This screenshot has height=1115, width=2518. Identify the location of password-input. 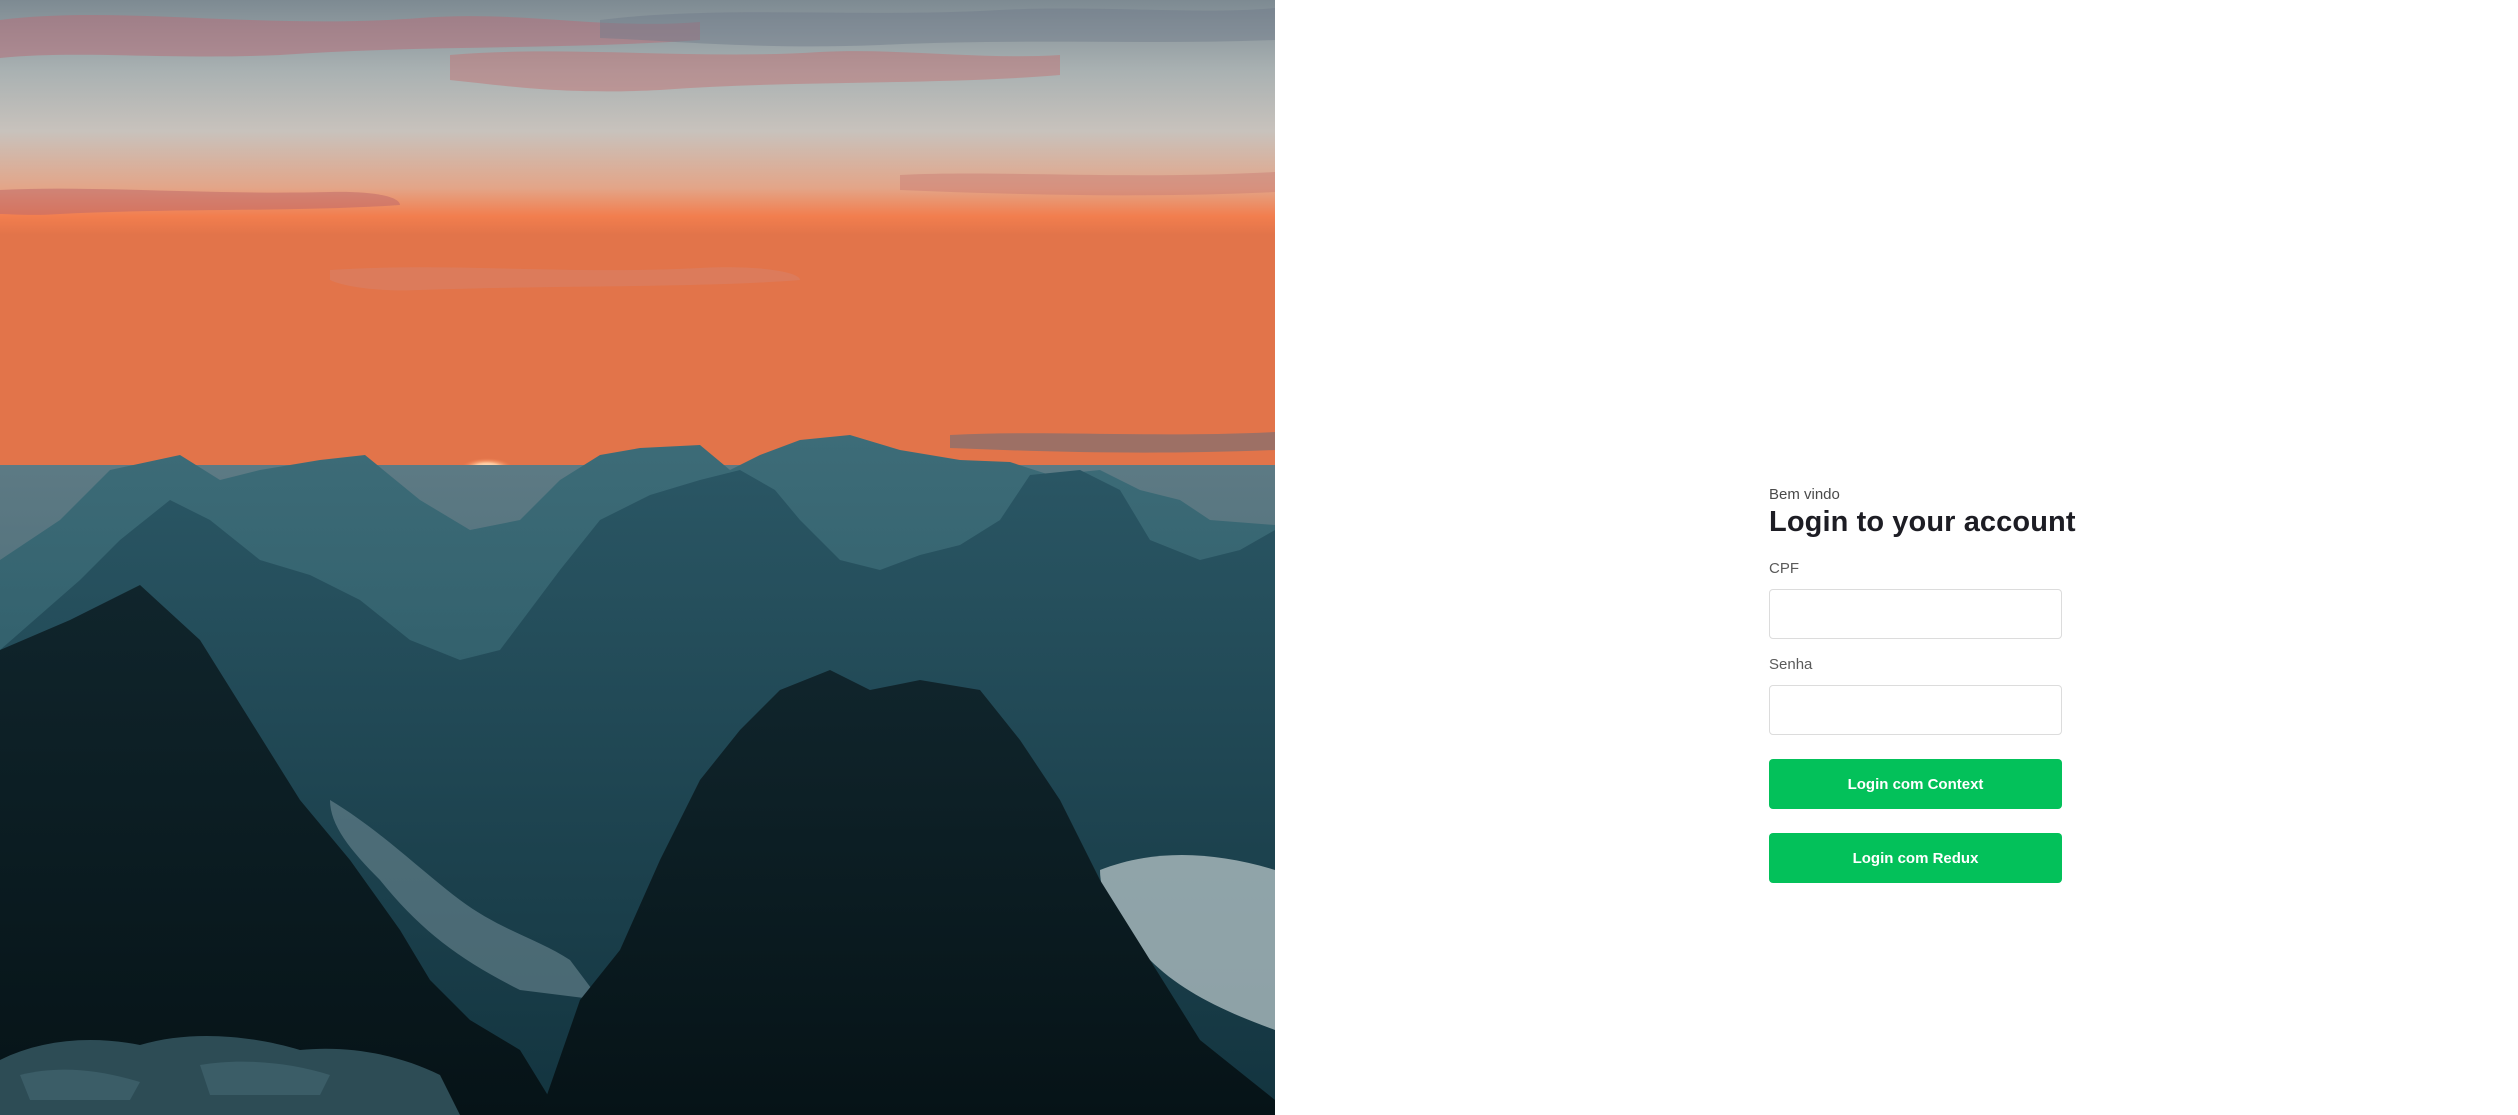
(1915, 710).